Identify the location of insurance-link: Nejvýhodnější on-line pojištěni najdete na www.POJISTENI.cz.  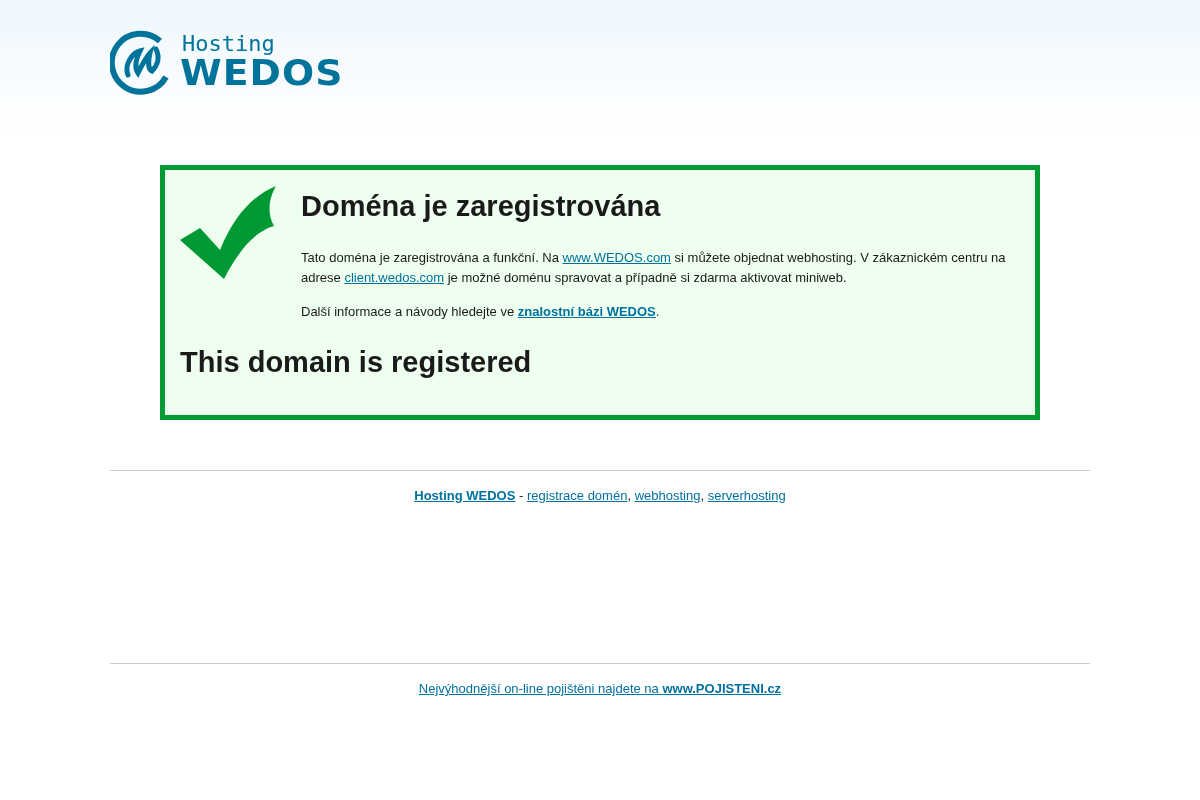
(600, 688).